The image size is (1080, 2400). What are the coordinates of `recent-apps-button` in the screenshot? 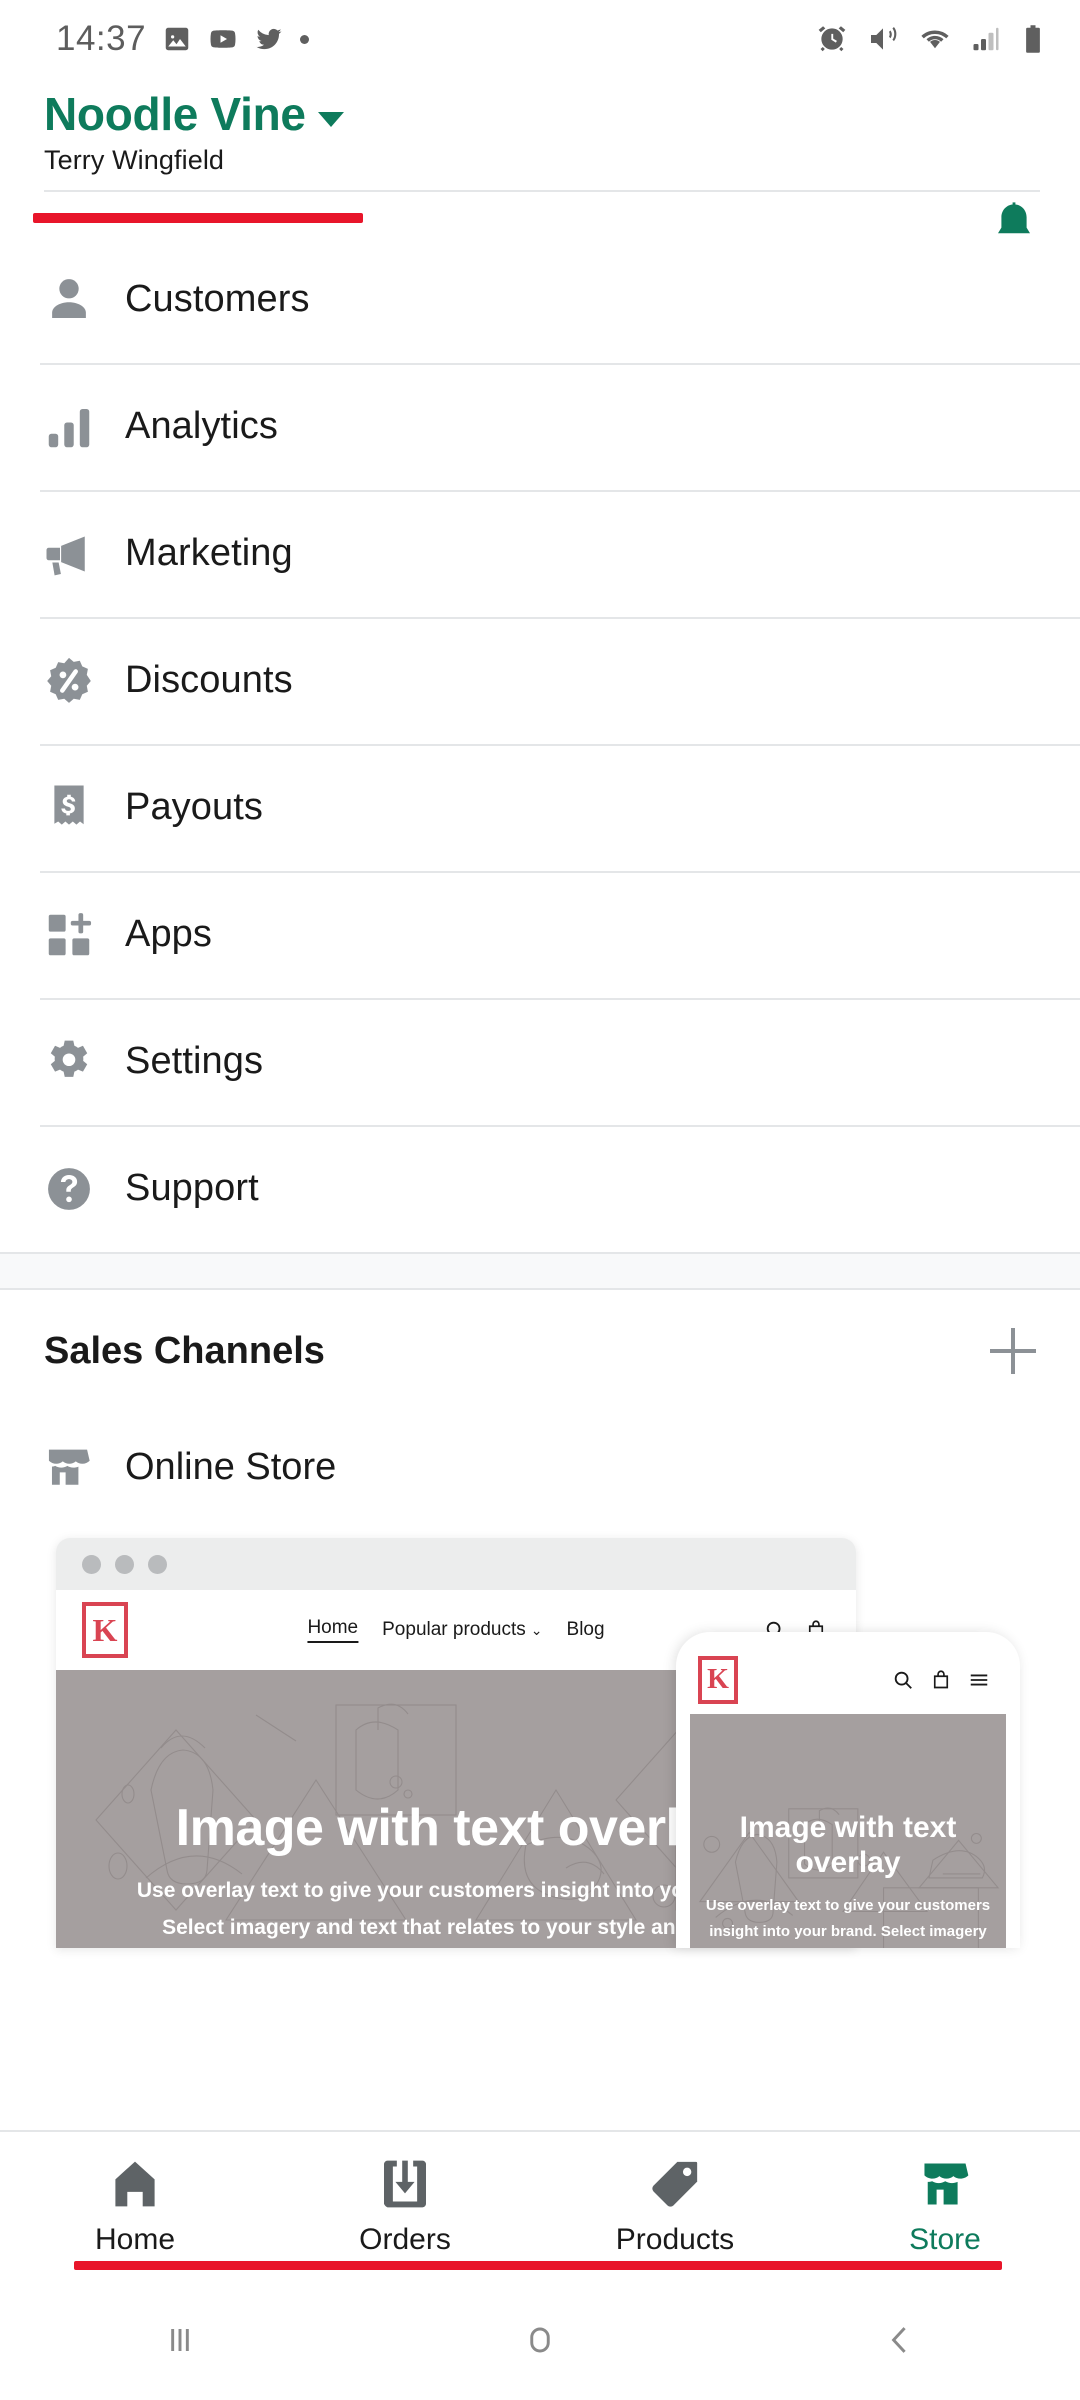 It's located at (180, 2340).